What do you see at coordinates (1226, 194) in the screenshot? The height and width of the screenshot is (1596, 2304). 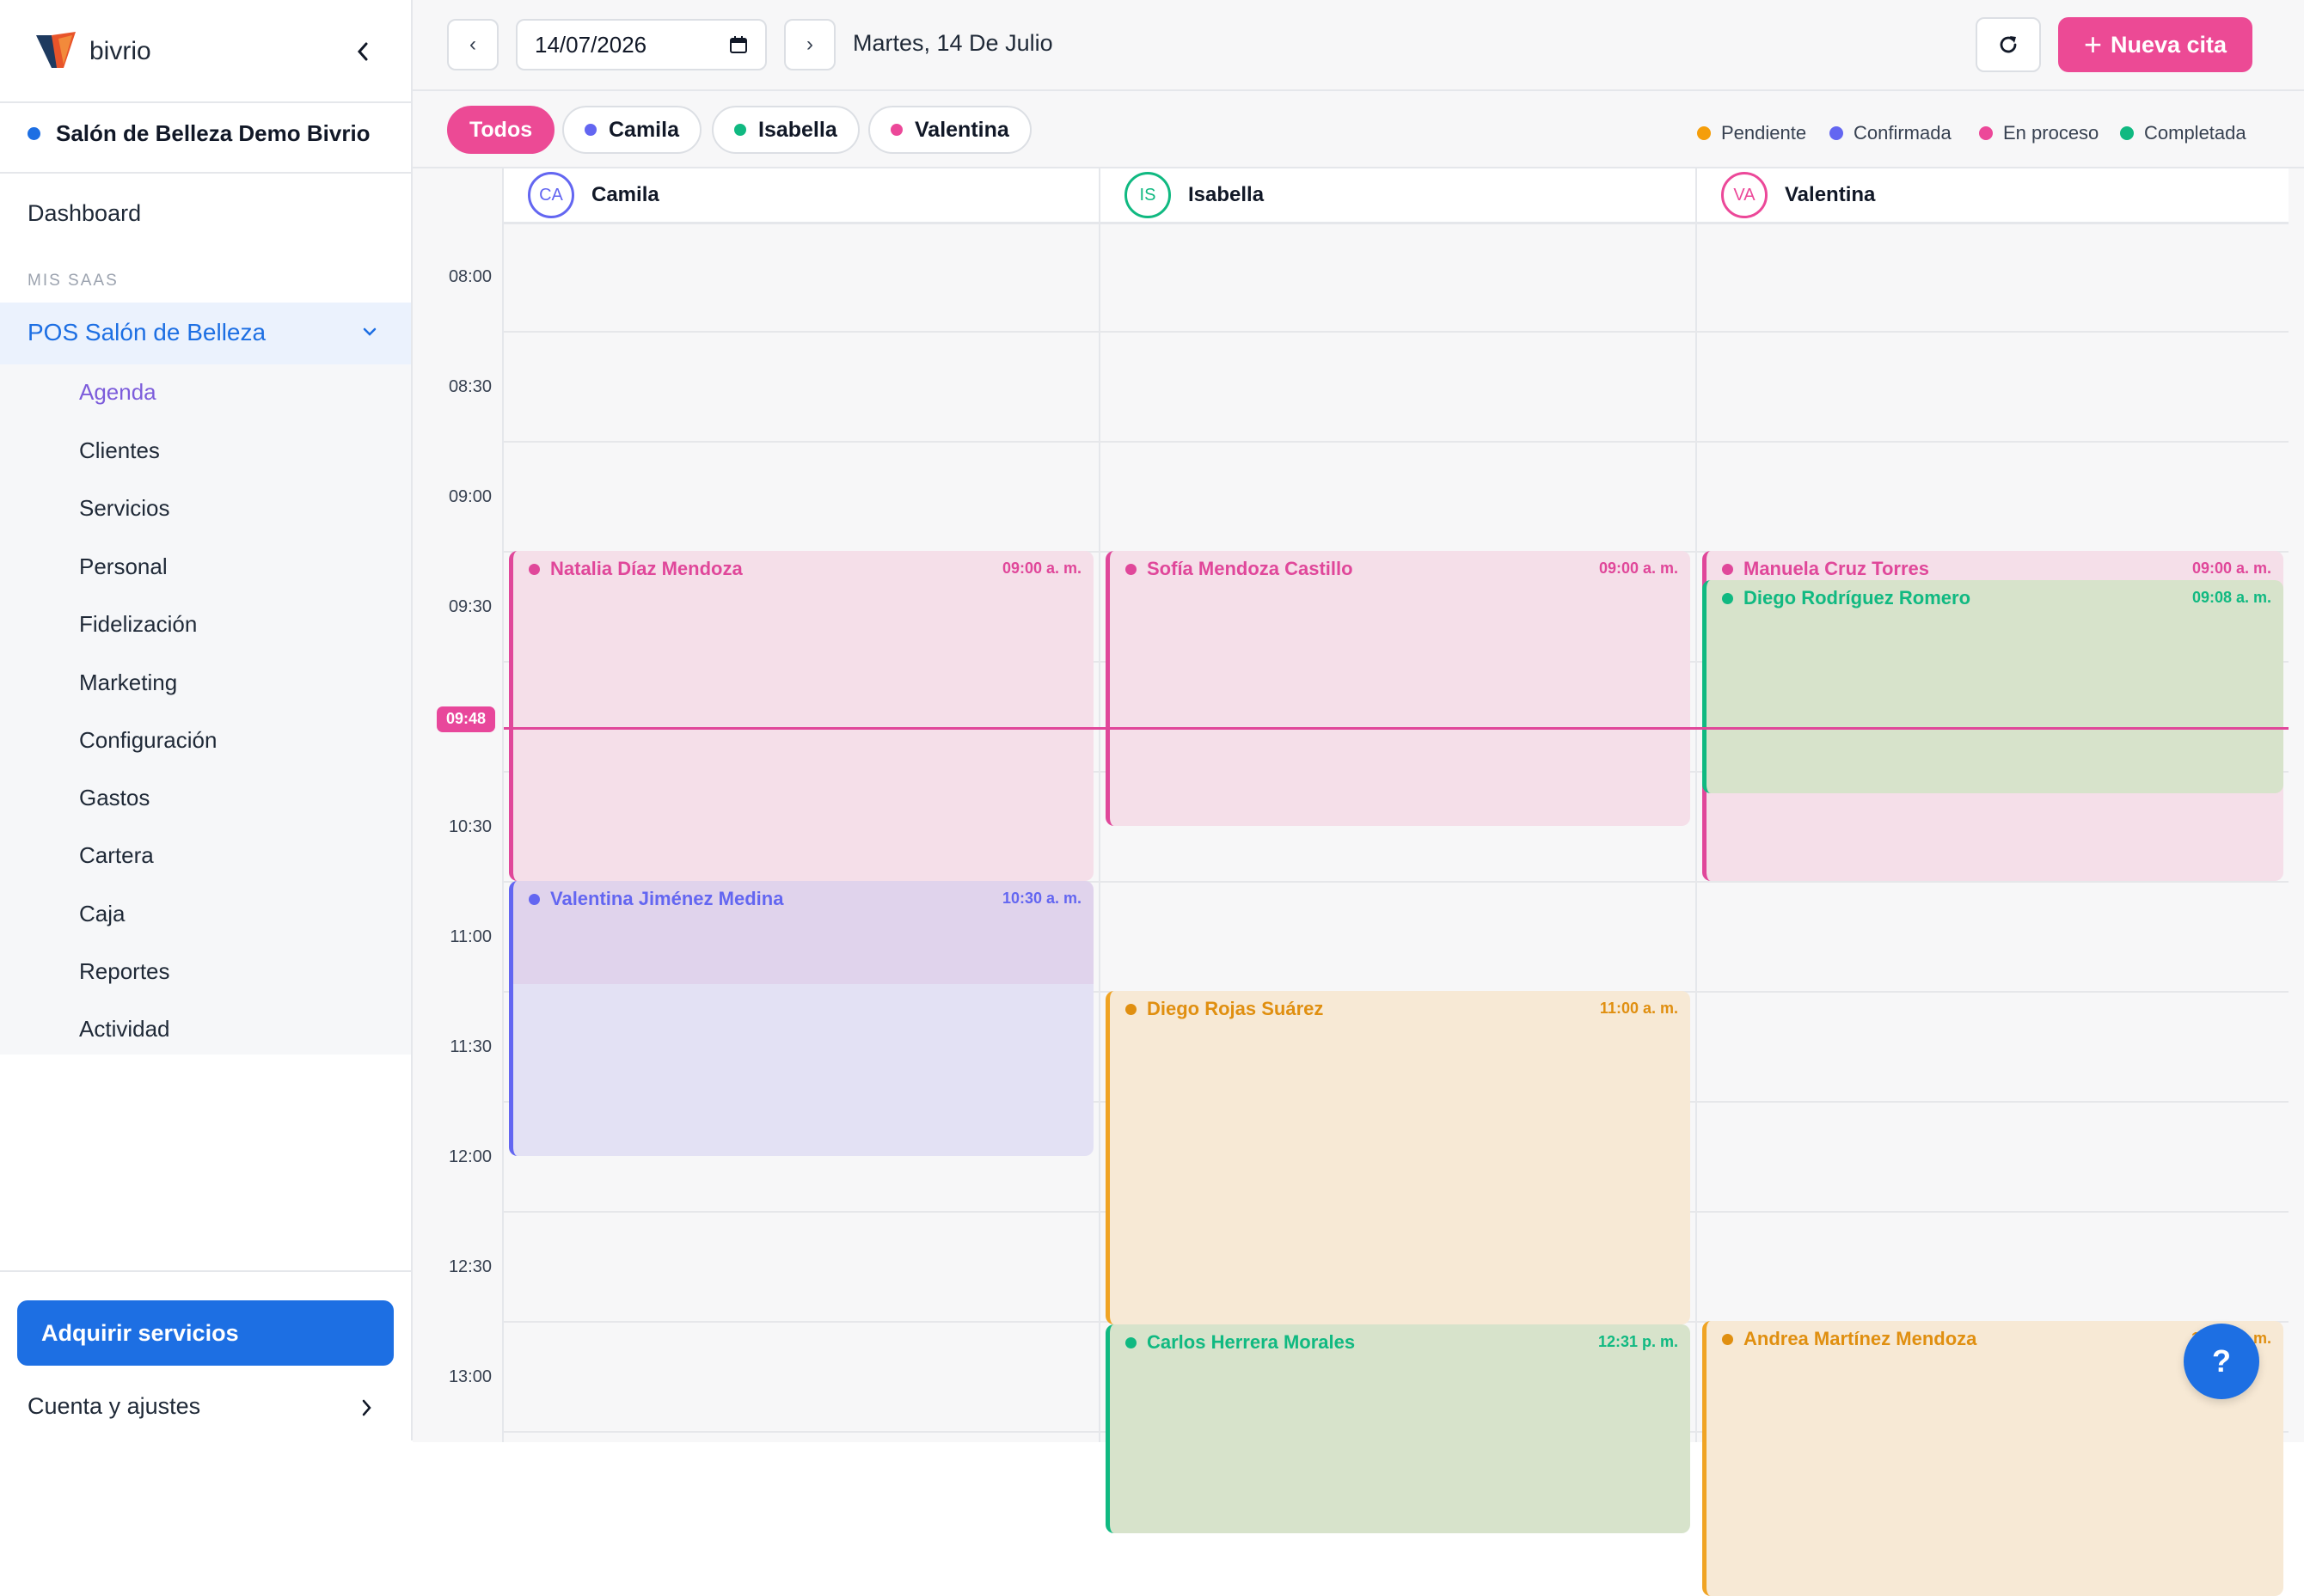 I see `column-name: Isabella` at bounding box center [1226, 194].